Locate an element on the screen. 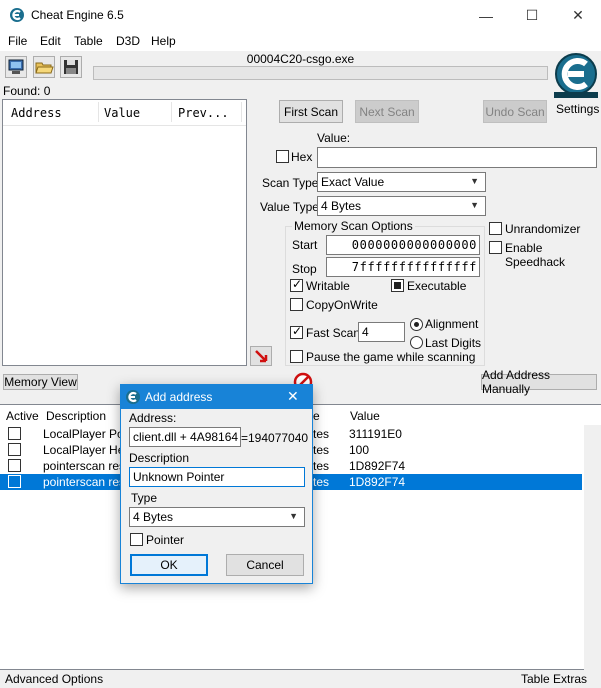  maximize-icon: ☐ is located at coordinates (532, 15).